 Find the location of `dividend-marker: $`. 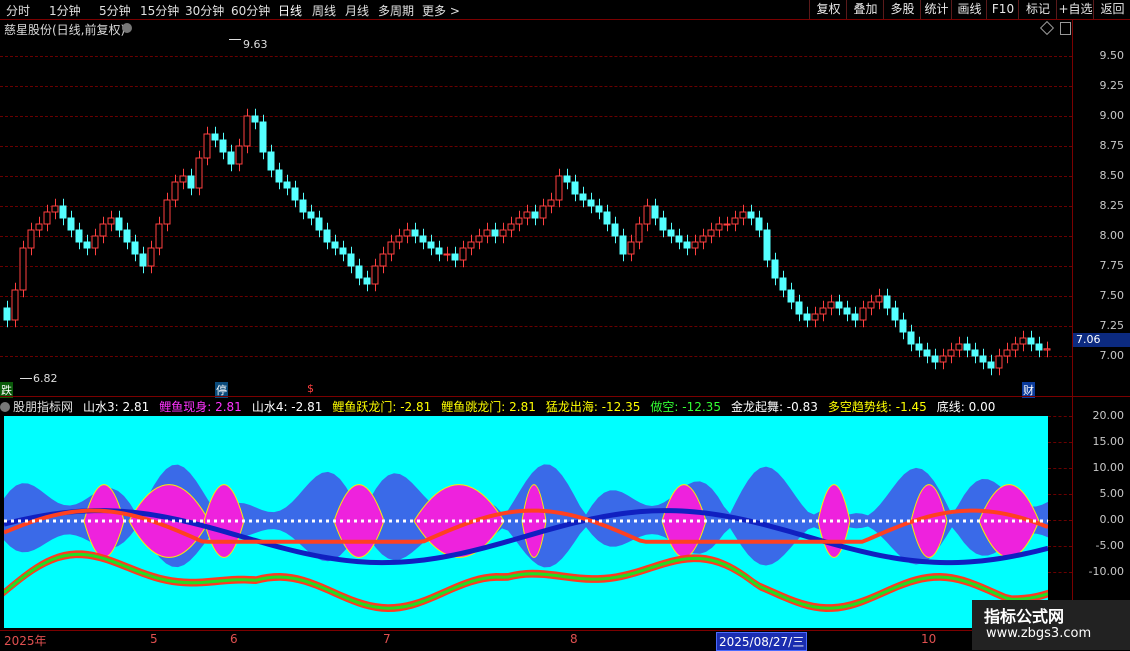

dividend-marker: $ is located at coordinates (310, 388).